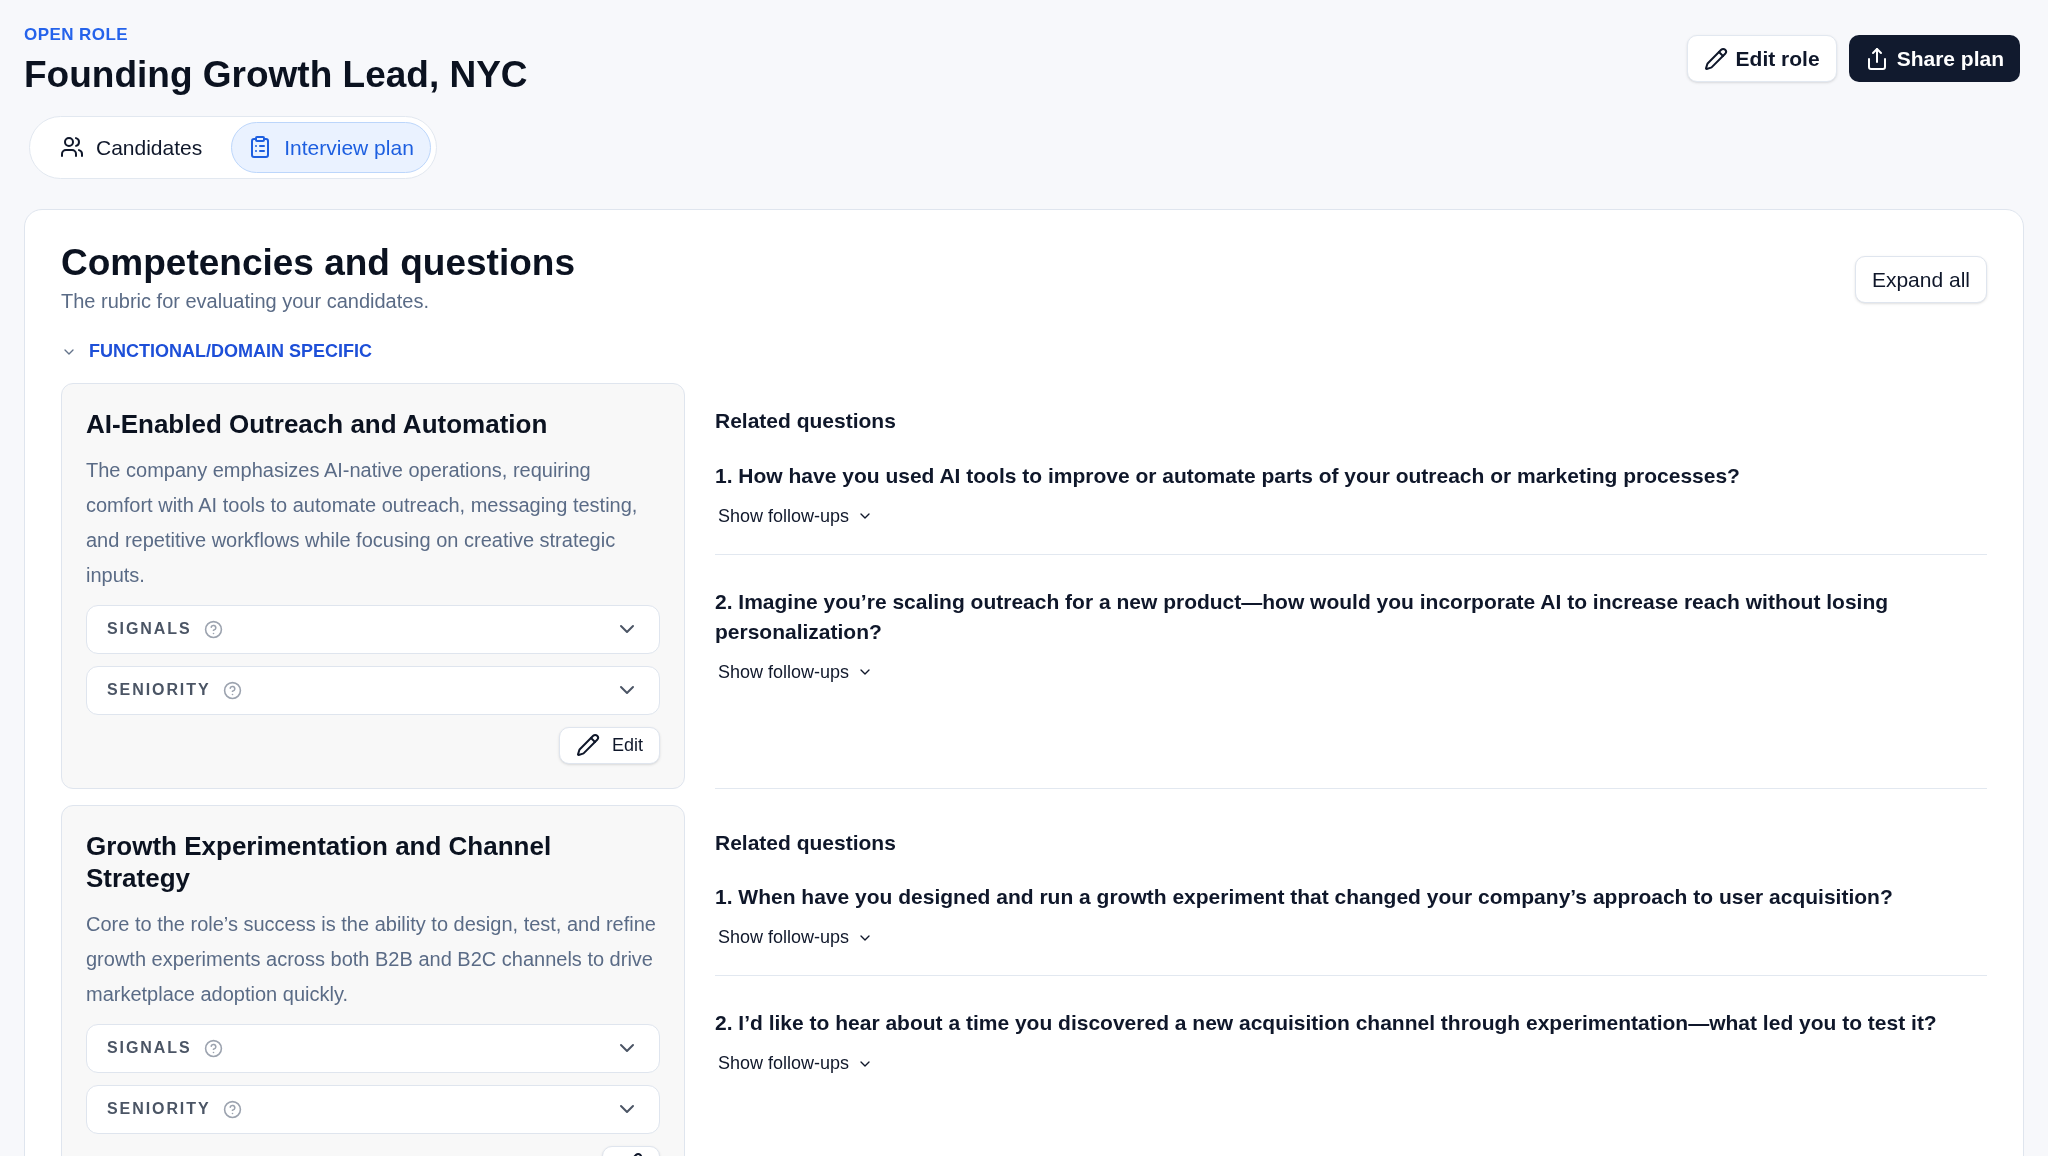 The image size is (2048, 1156). What do you see at coordinates (317, 424) in the screenshot?
I see `competency-title: AI-Enabled Outreach and Automation` at bounding box center [317, 424].